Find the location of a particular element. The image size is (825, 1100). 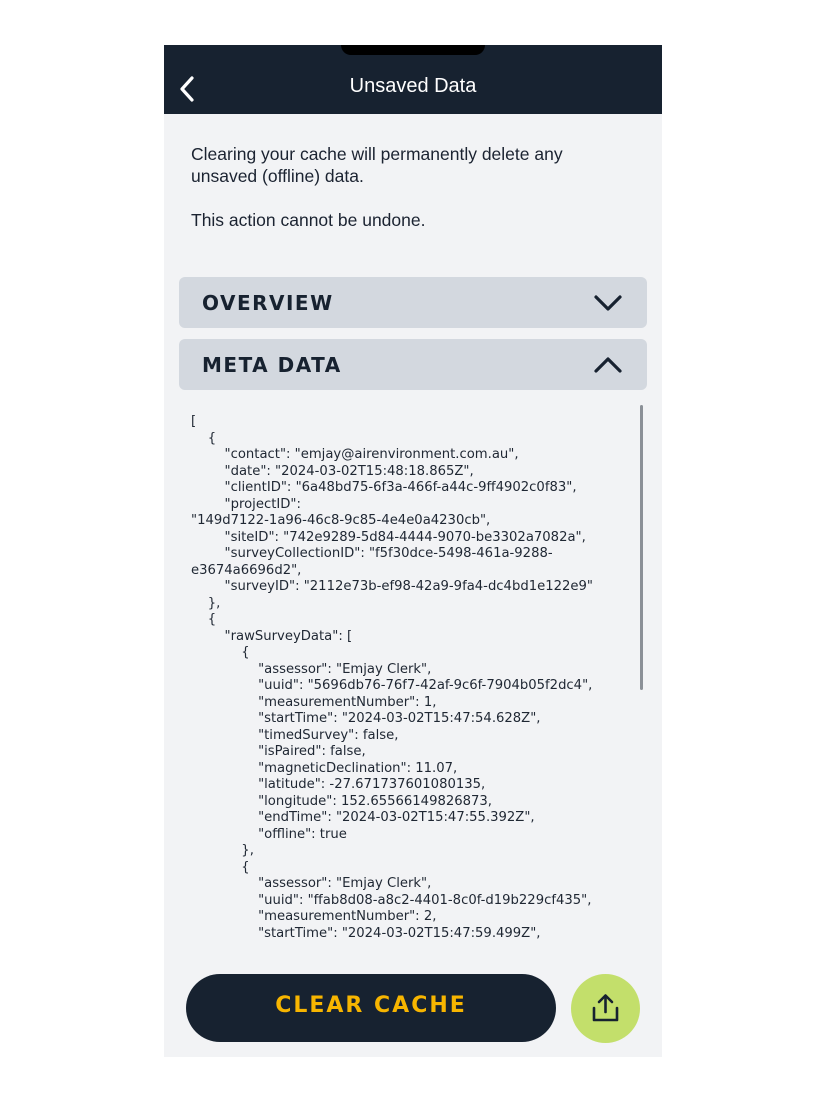

clear-cache-label: CLEAR CACHE is located at coordinates (371, 1005).